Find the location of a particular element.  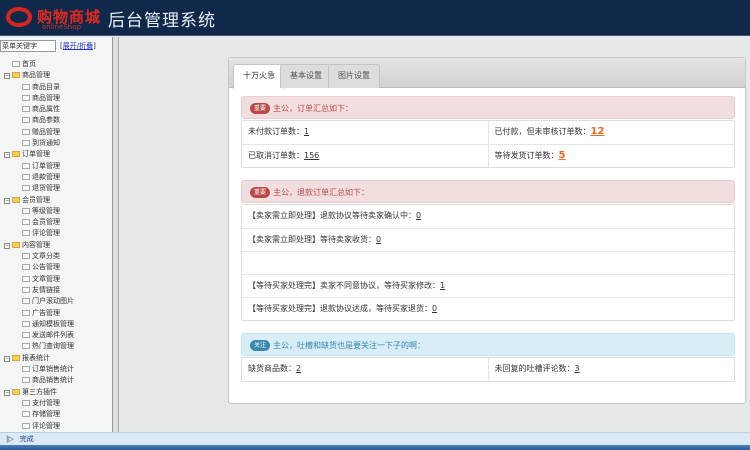

menu-item: 商品属性 is located at coordinates (56, 109).